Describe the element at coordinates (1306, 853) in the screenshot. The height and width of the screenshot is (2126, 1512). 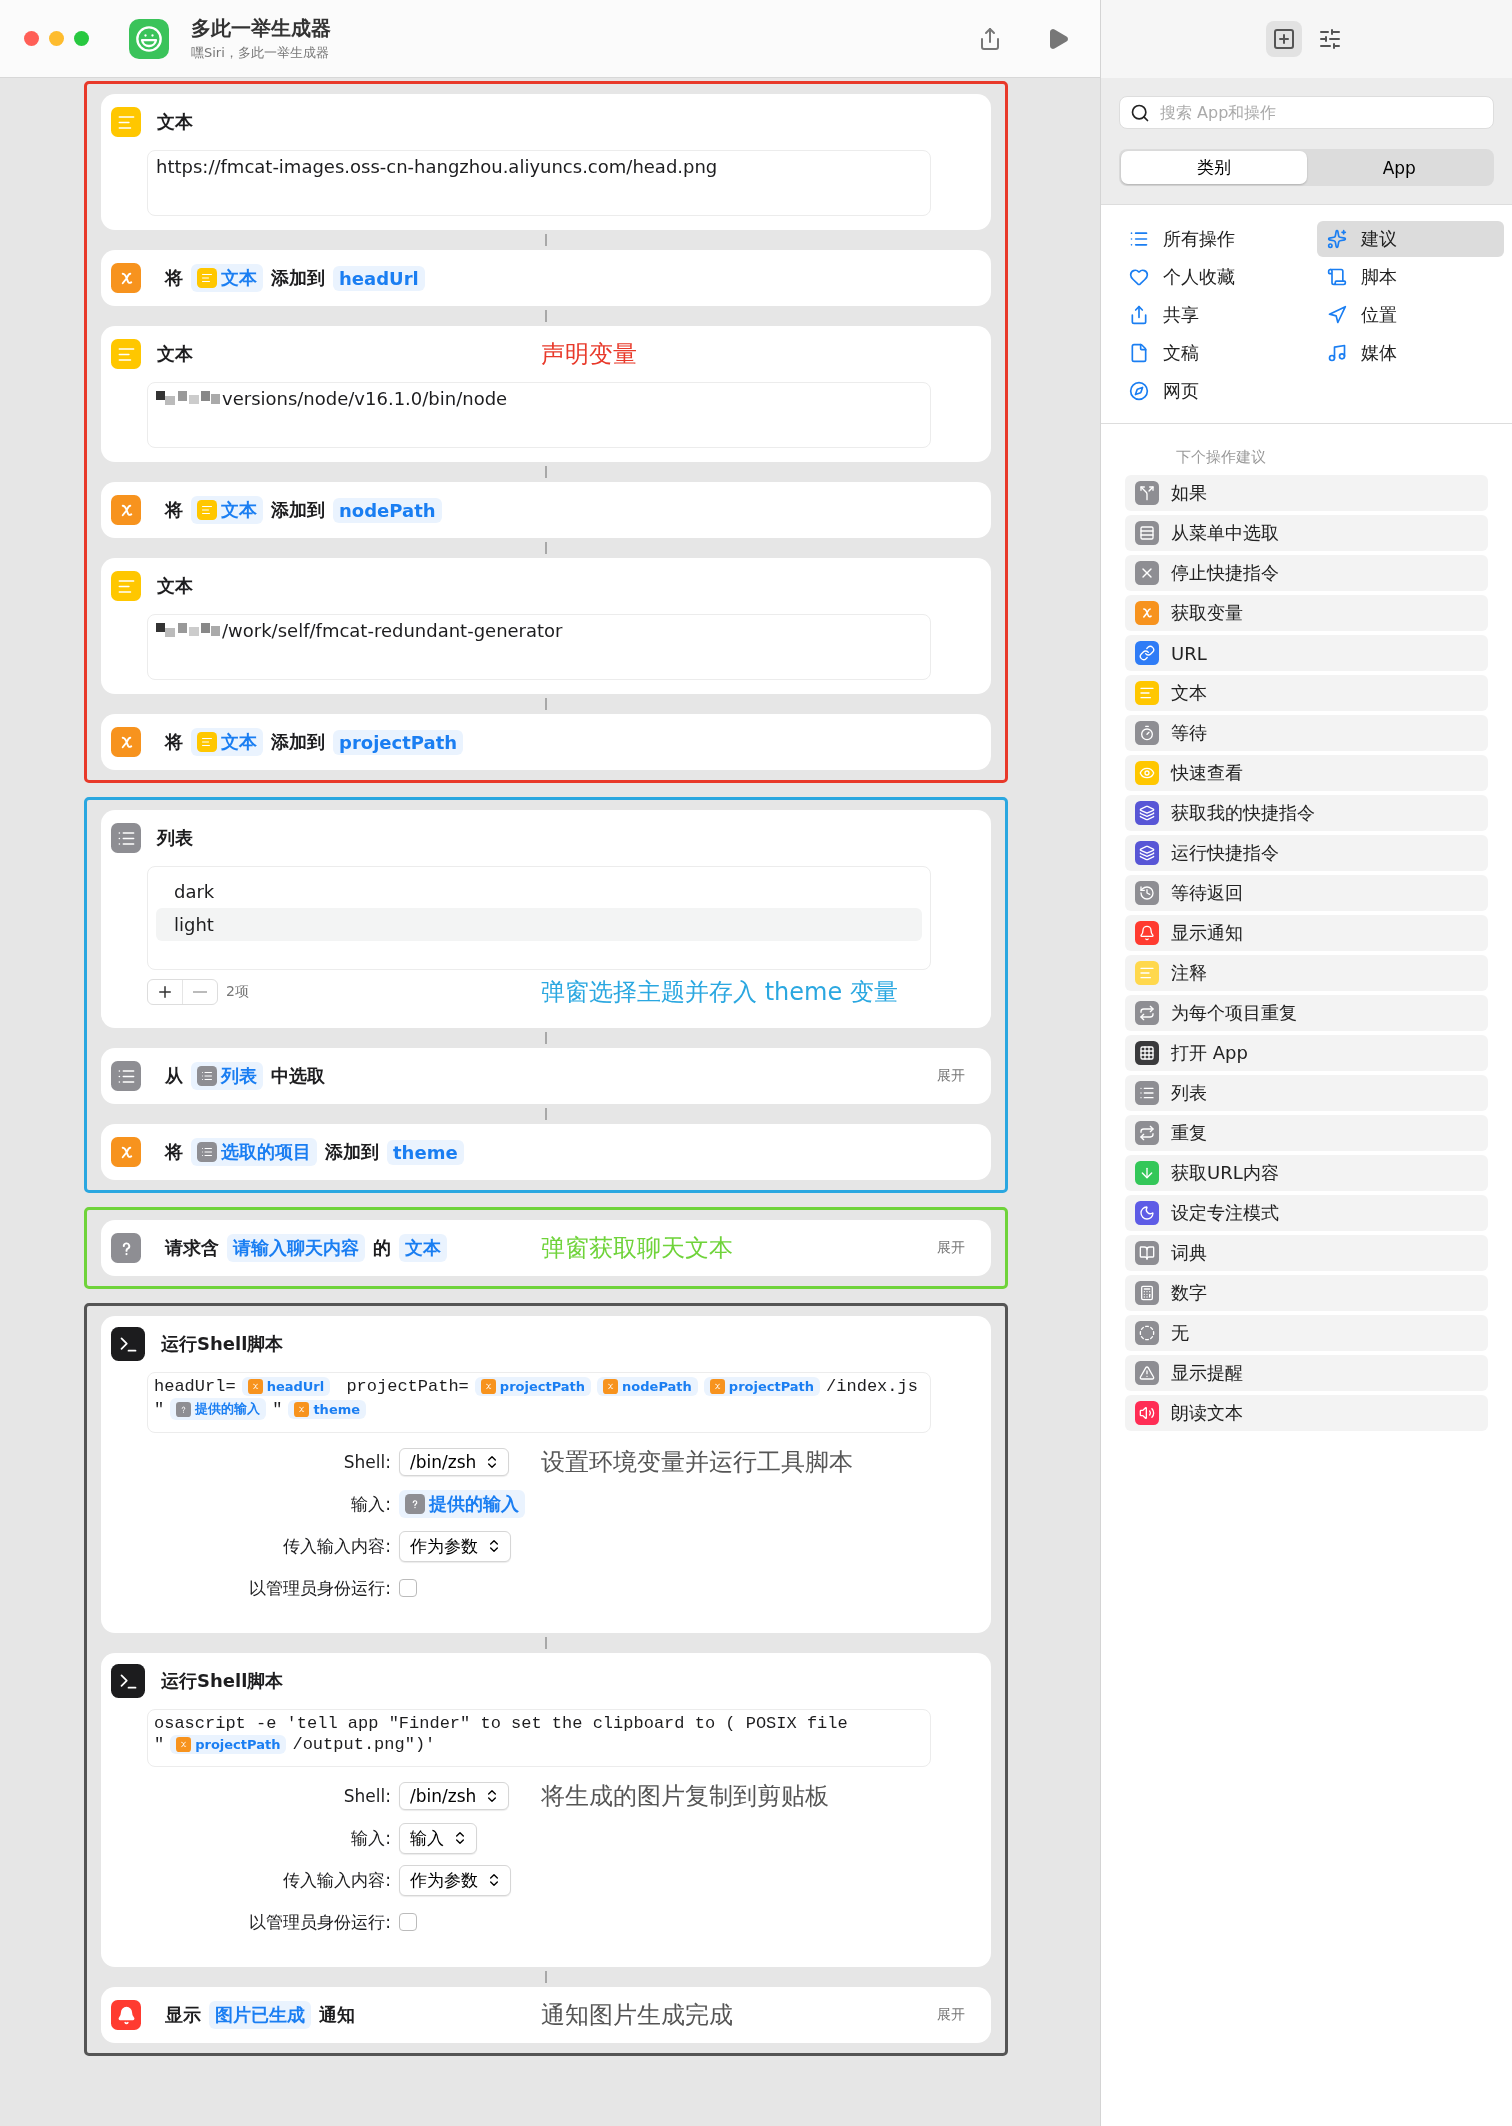
I see `suggestion-item: 运行快捷指令` at that location.